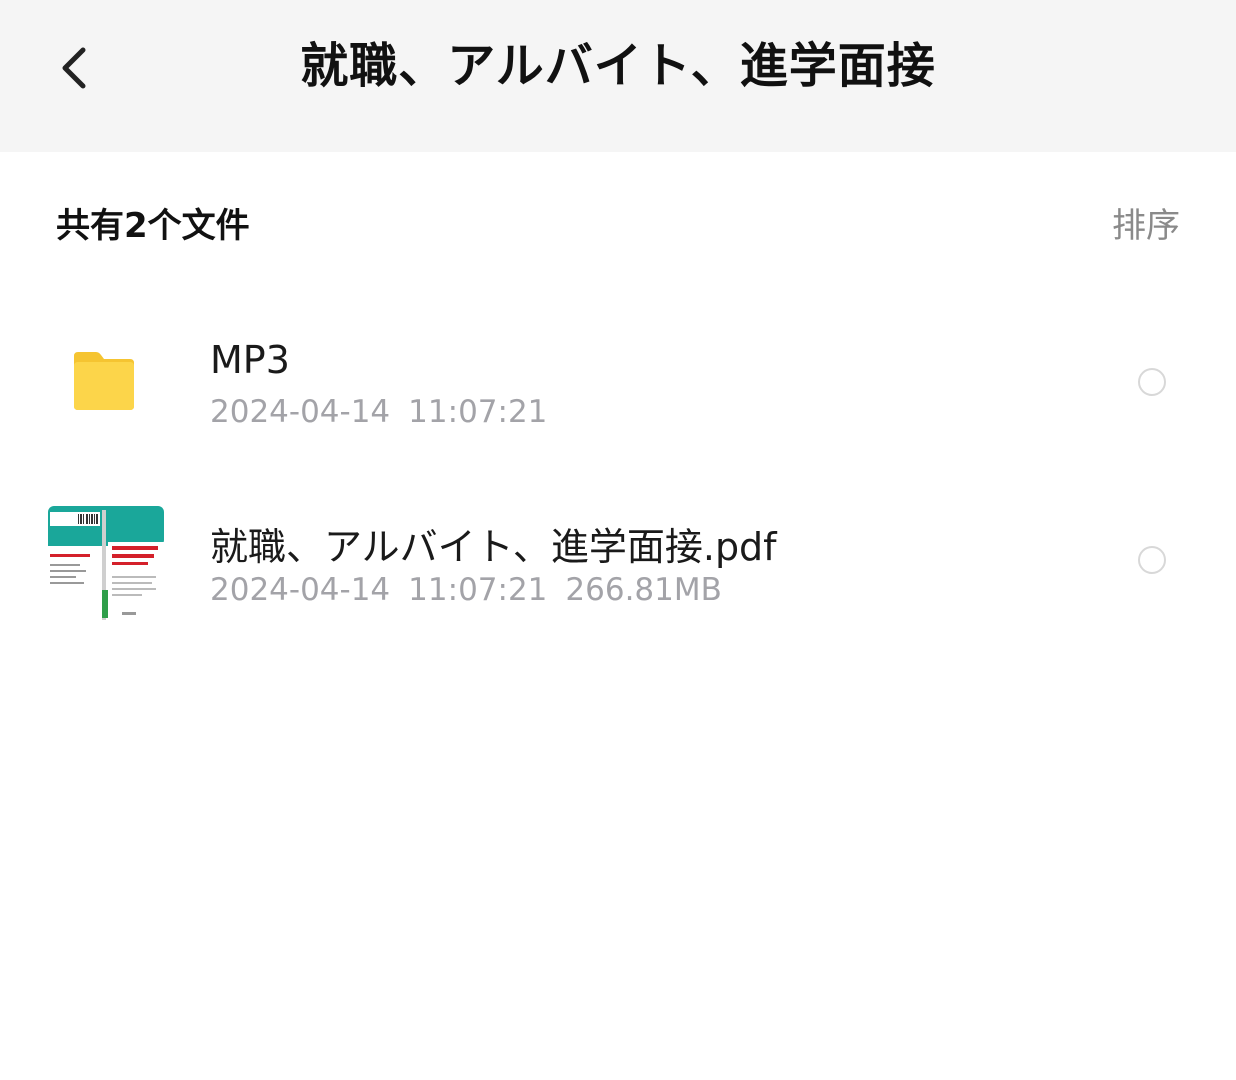  I want to click on folder-icon, so click(104, 381).